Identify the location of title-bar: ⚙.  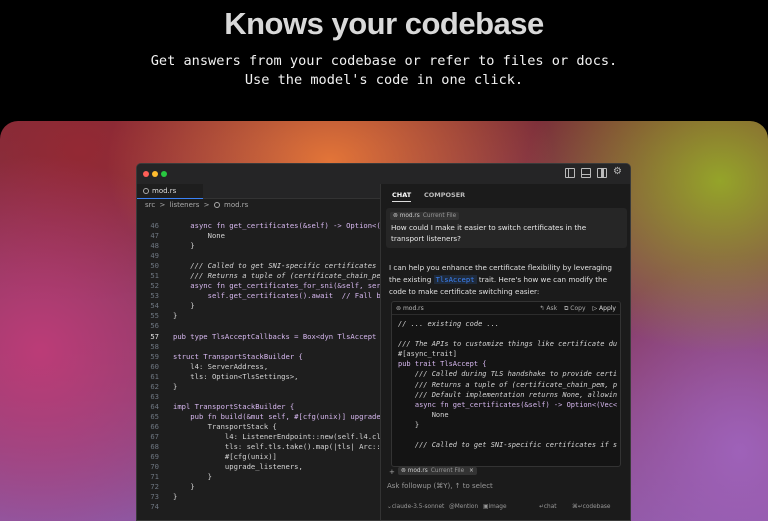
(383, 174).